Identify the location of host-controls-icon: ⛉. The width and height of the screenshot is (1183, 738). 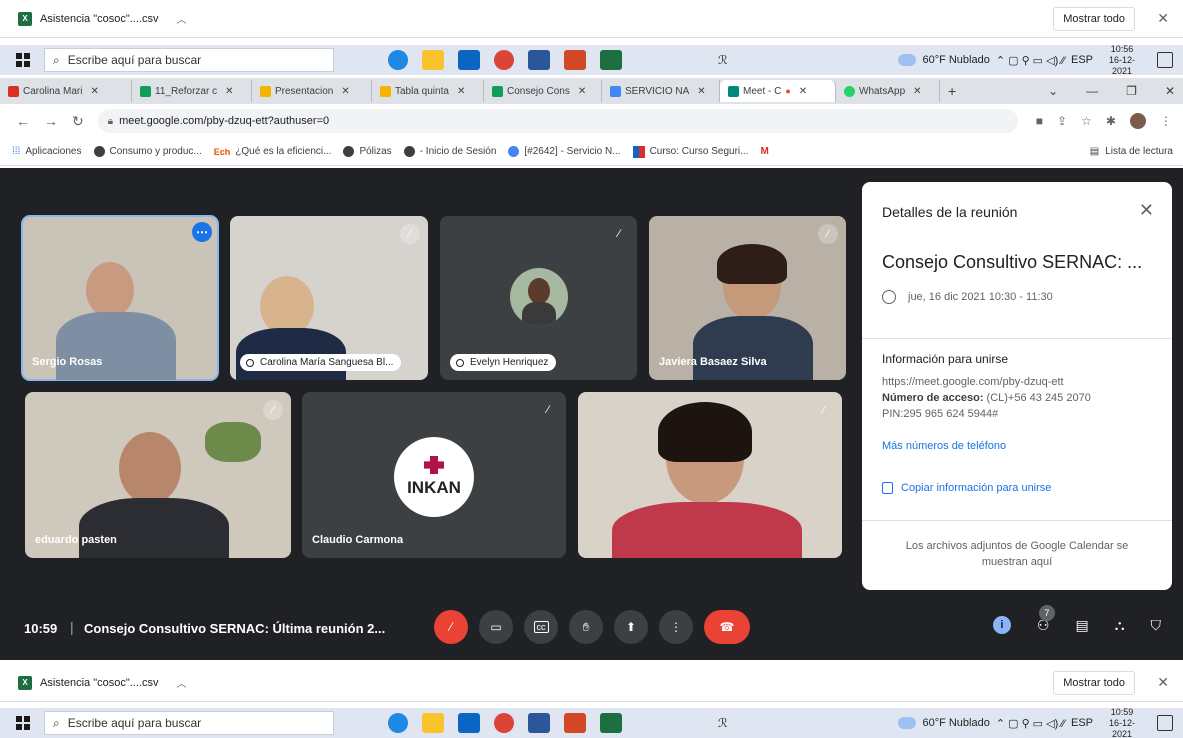
(1156, 625).